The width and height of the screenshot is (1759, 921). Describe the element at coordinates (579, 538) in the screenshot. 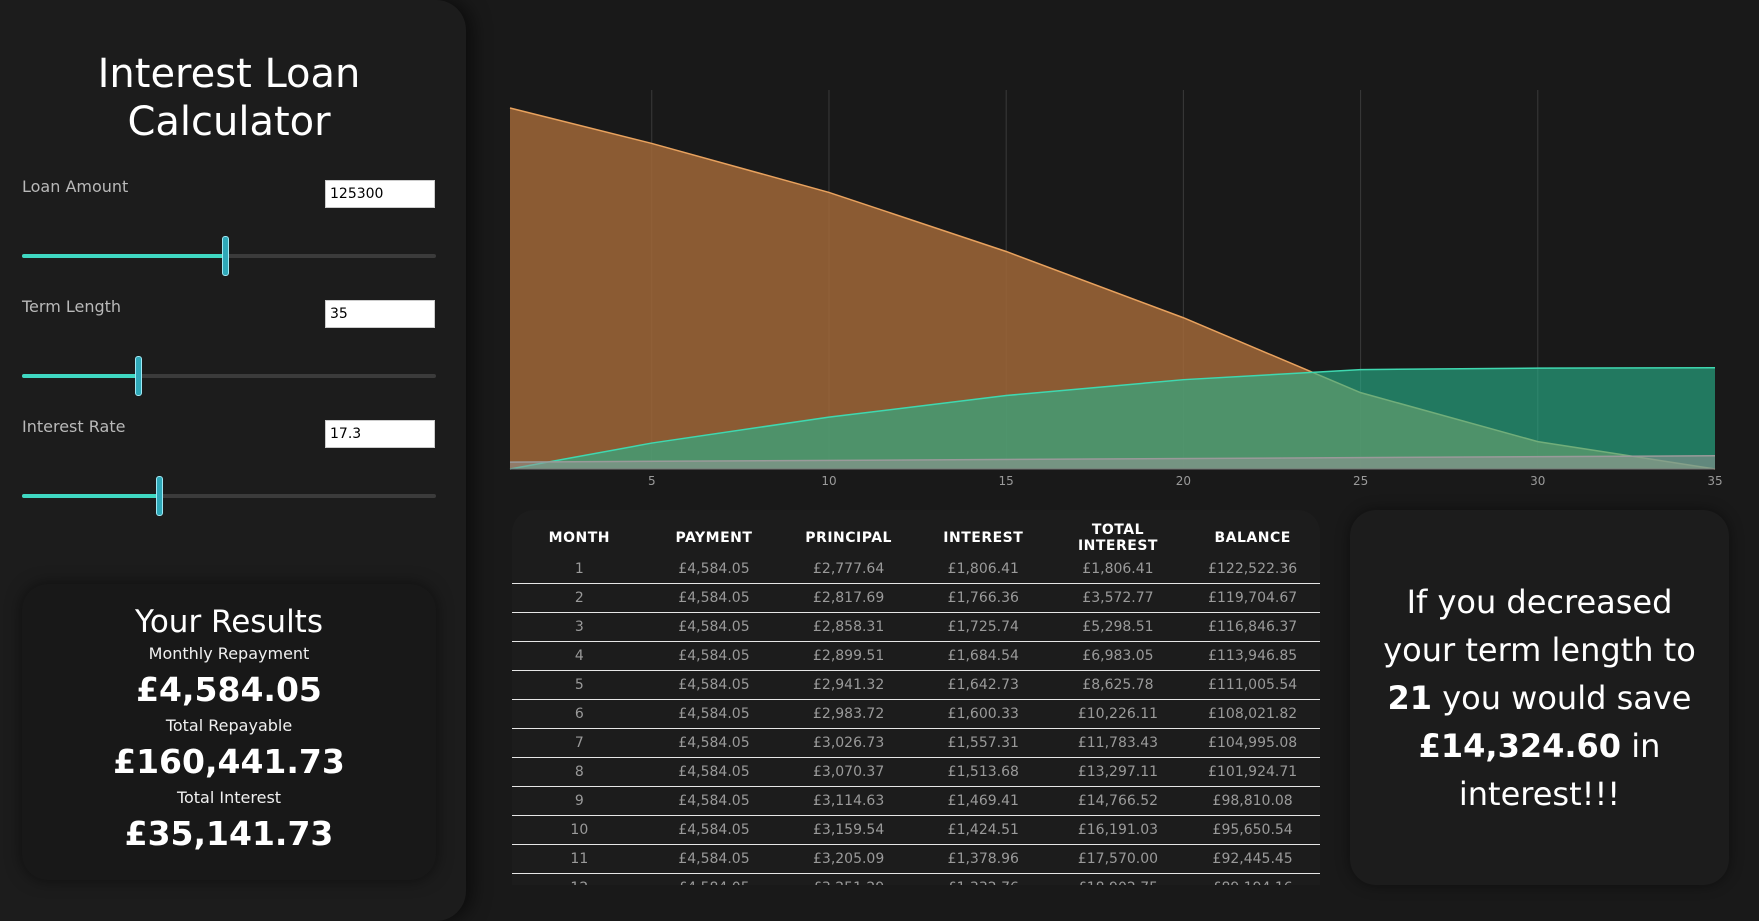

I see `table-header-cell: MONTH` at that location.